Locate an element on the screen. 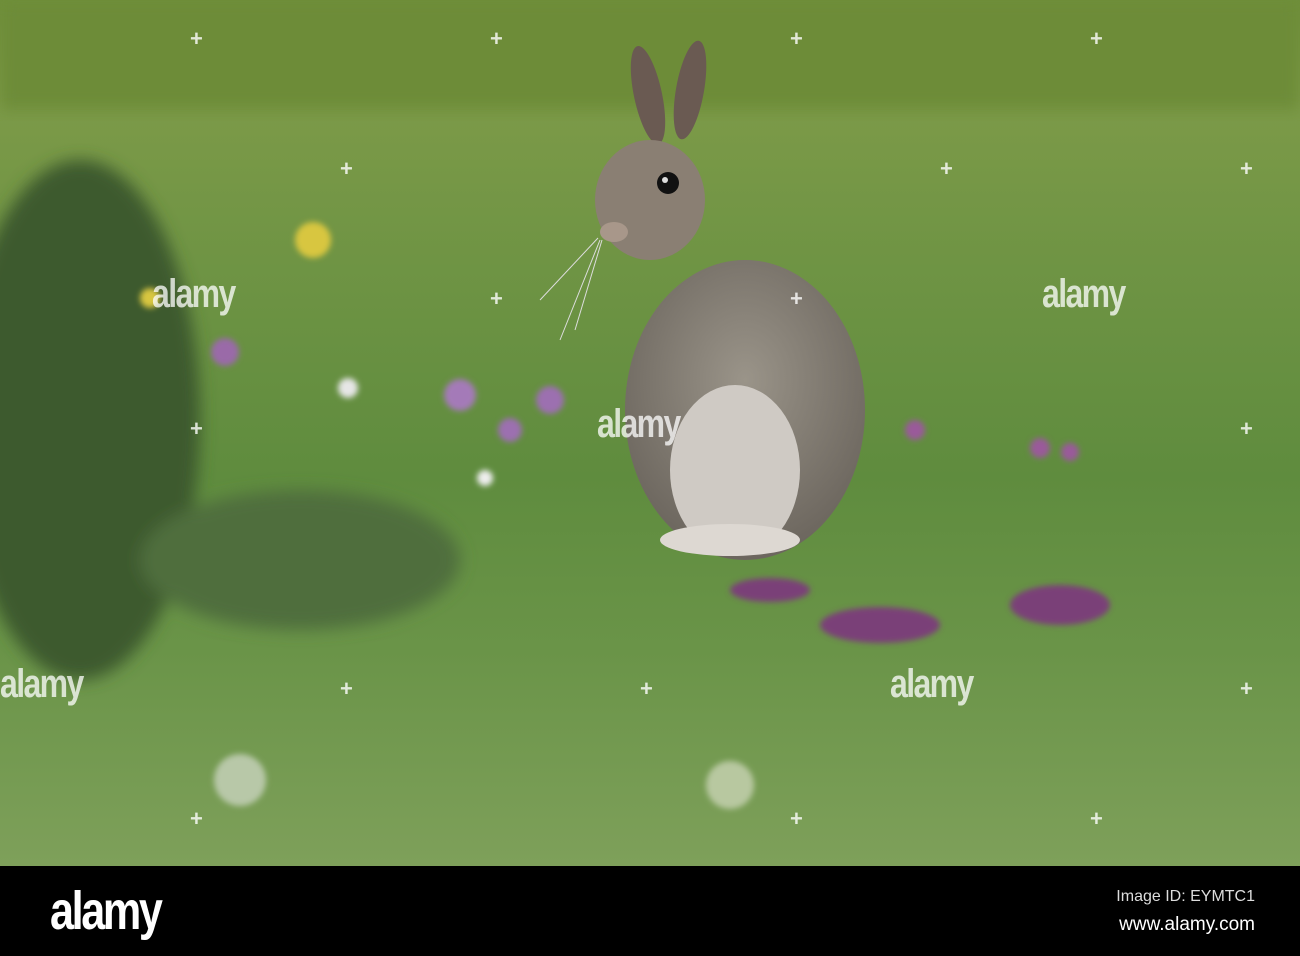  footer-bar: alamy Image ID: EYMTC1 www.alamy.com is located at coordinates (650, 911).